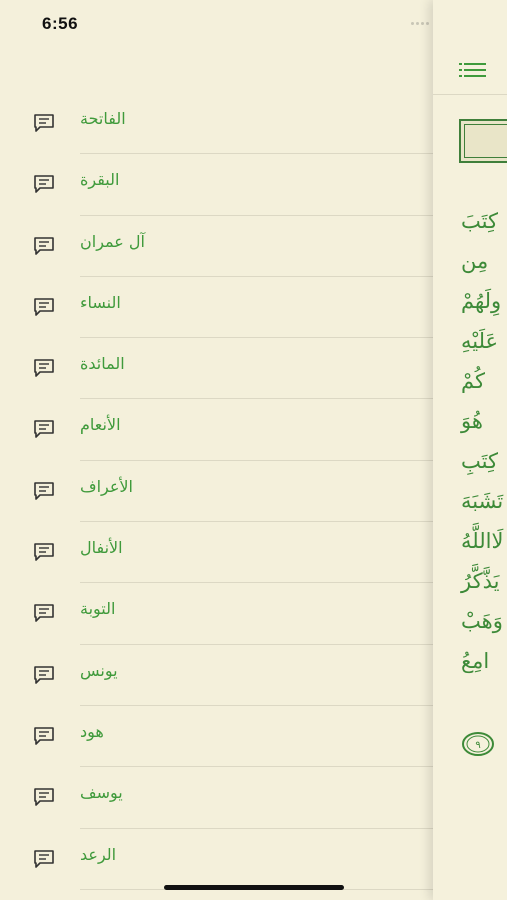 This screenshot has height=900, width=507. Describe the element at coordinates (98, 854) in the screenshot. I see `surah-name: الرعد` at that location.